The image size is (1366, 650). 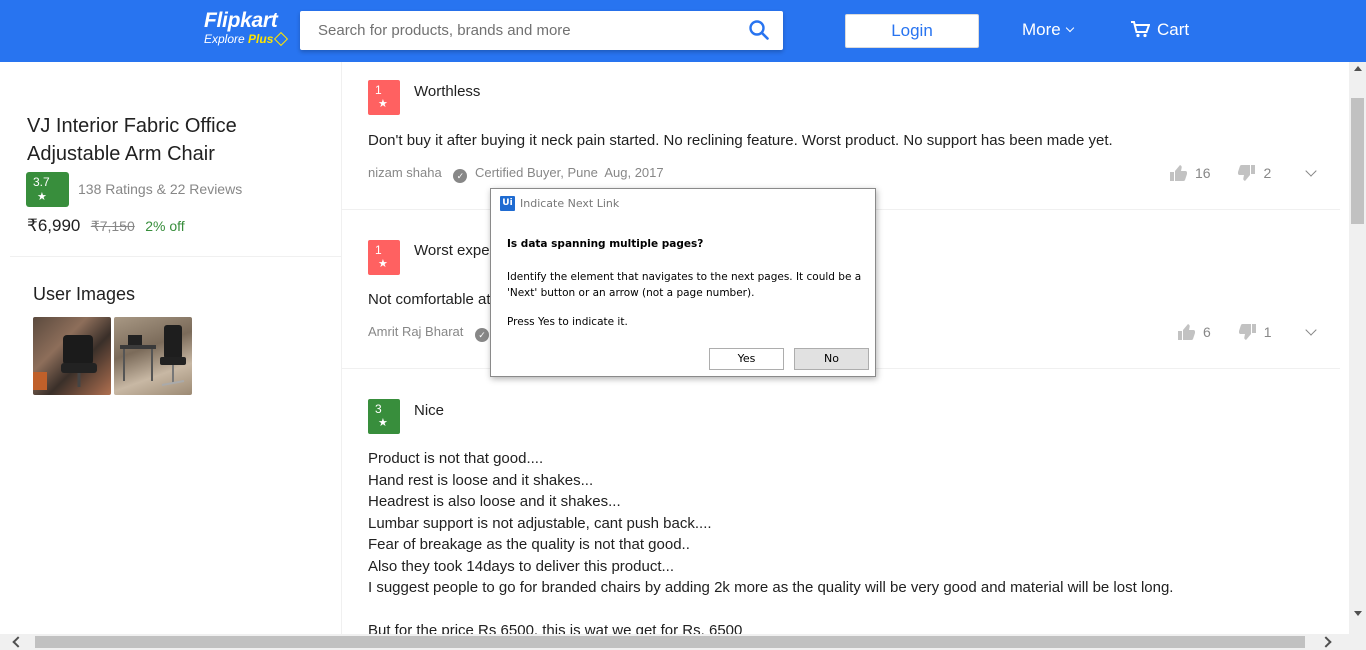 I want to click on dialog-title: Indicate Next Link, so click(x=570, y=203).